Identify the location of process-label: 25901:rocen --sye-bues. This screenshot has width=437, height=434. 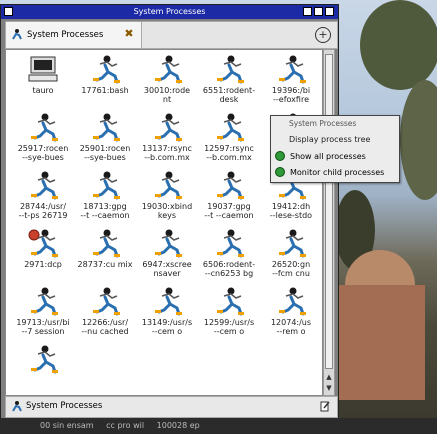
(105, 153).